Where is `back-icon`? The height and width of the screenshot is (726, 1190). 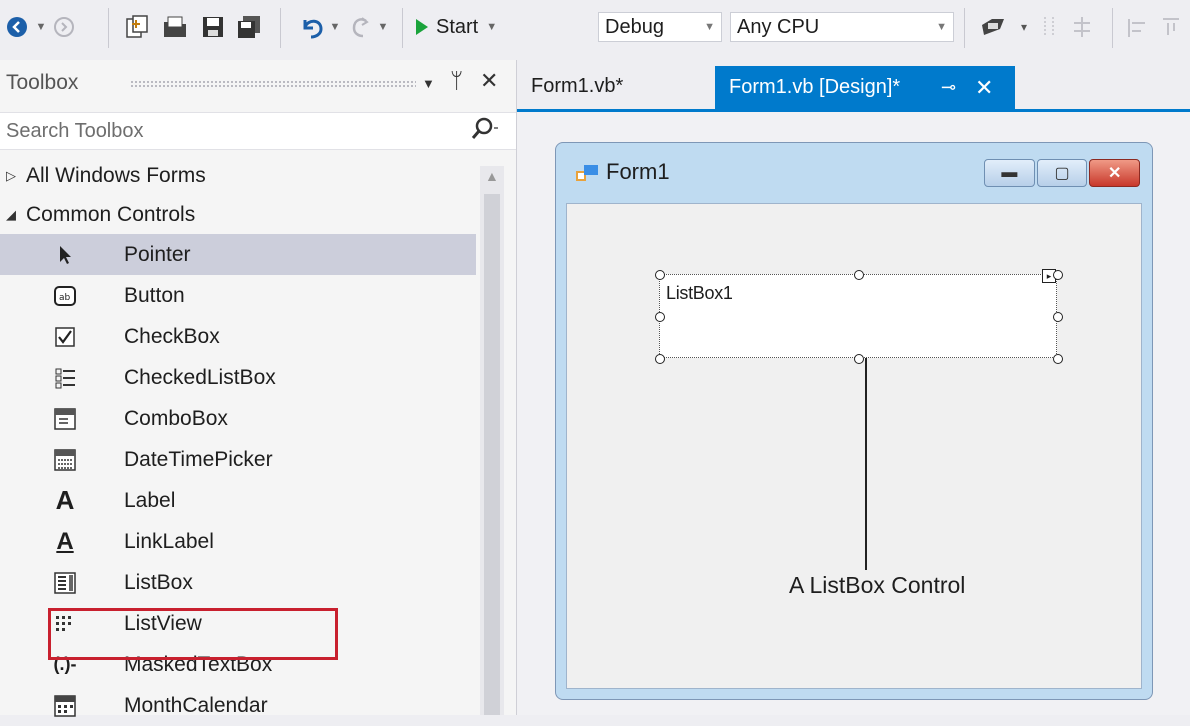
back-icon is located at coordinates (17, 27).